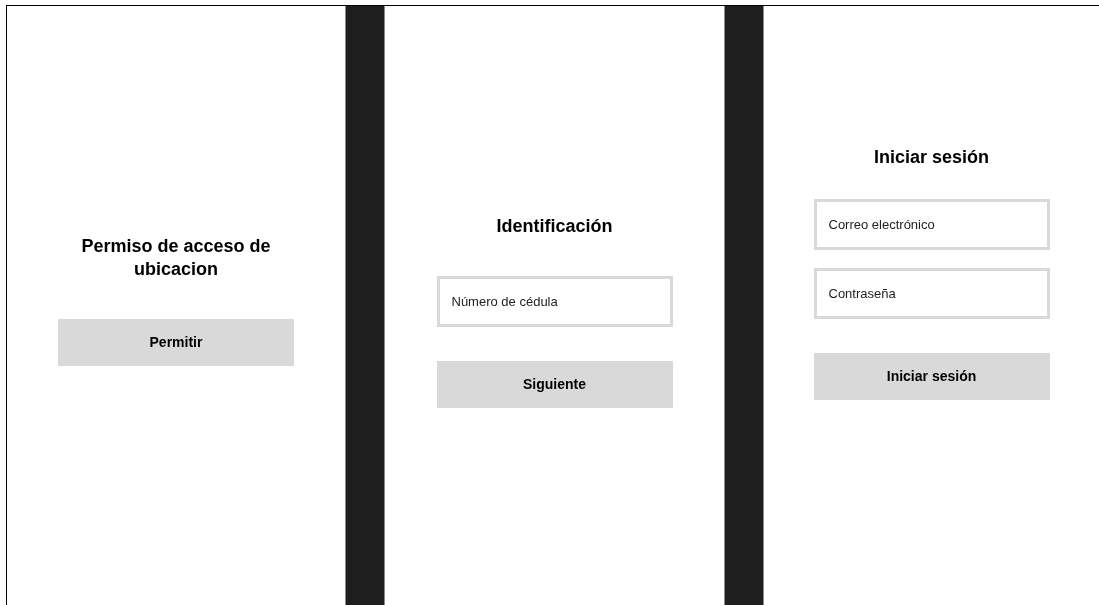  Describe the element at coordinates (931, 293) in the screenshot. I see `input-field: Contraseña` at that location.